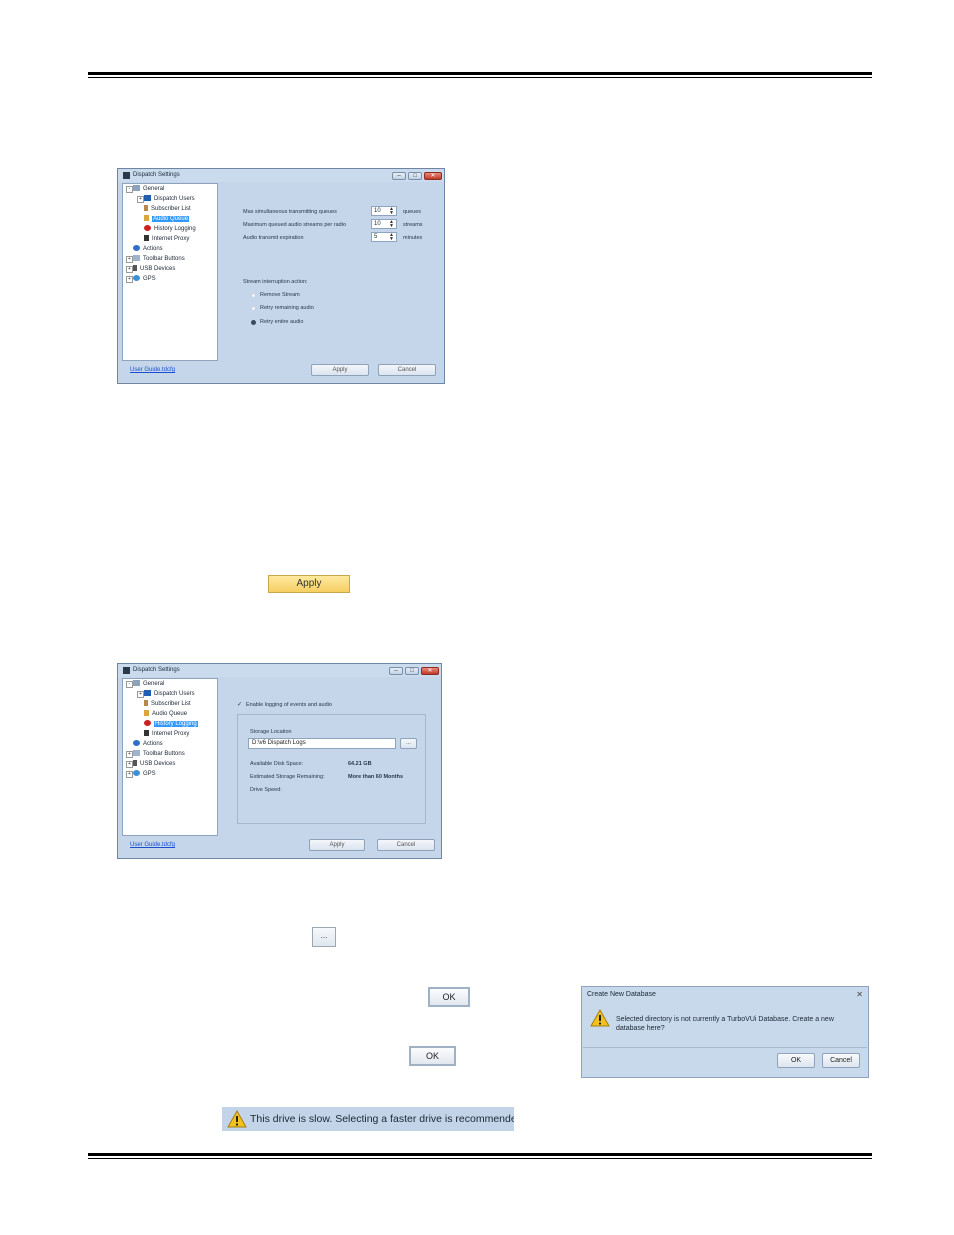  Describe the element at coordinates (384, 211) in the screenshot. I see `queues-spinner: 10 ▲ ▼` at that location.